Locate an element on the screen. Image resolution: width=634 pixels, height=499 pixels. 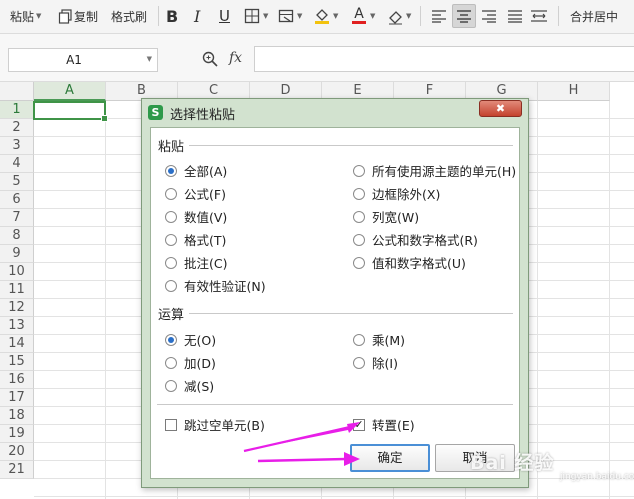
watermark-logo: Bai 经验 is located at coordinates (512, 463).